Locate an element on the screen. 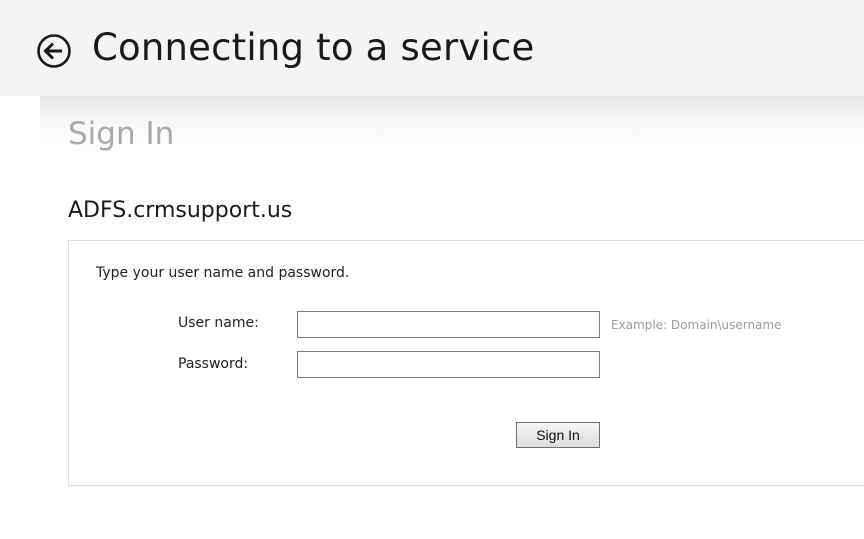 The width and height of the screenshot is (864, 539). username-hint: Example: Domain\username is located at coordinates (696, 325).